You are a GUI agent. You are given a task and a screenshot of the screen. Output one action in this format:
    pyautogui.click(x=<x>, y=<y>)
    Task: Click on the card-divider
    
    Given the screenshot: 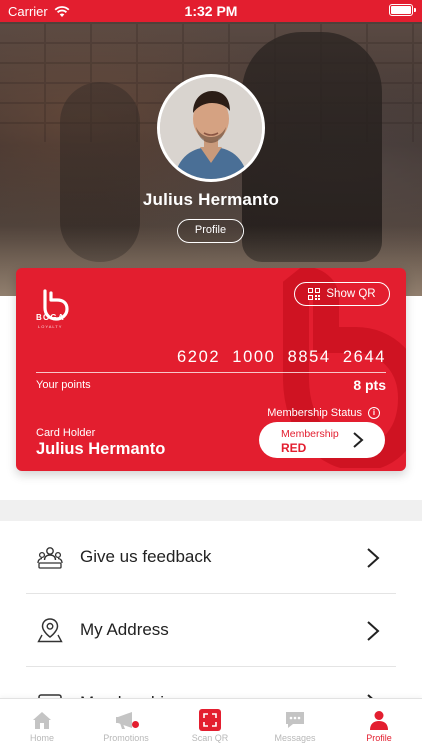 What is the action you would take?
    pyautogui.click(x=211, y=372)
    